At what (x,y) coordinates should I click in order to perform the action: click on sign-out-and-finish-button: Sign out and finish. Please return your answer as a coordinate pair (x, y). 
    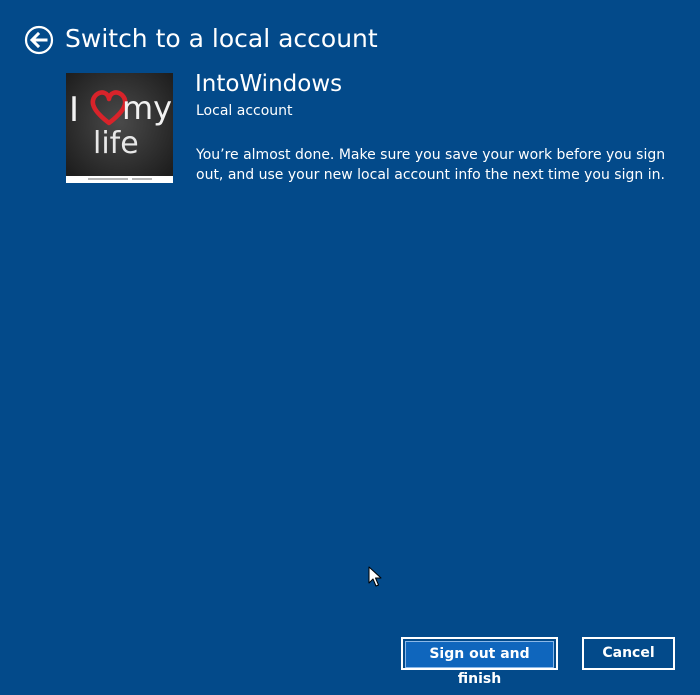
    Looking at the image, I should click on (479, 662).